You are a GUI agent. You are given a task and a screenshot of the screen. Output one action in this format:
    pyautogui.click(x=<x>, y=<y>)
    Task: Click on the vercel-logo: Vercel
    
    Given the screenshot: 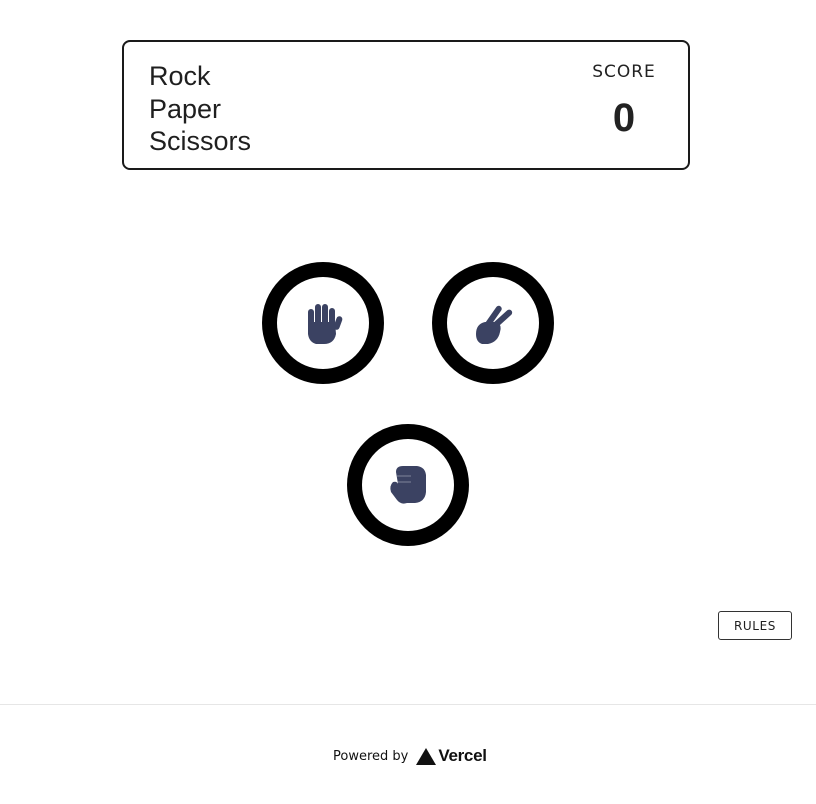 What is the action you would take?
    pyautogui.click(x=451, y=756)
    